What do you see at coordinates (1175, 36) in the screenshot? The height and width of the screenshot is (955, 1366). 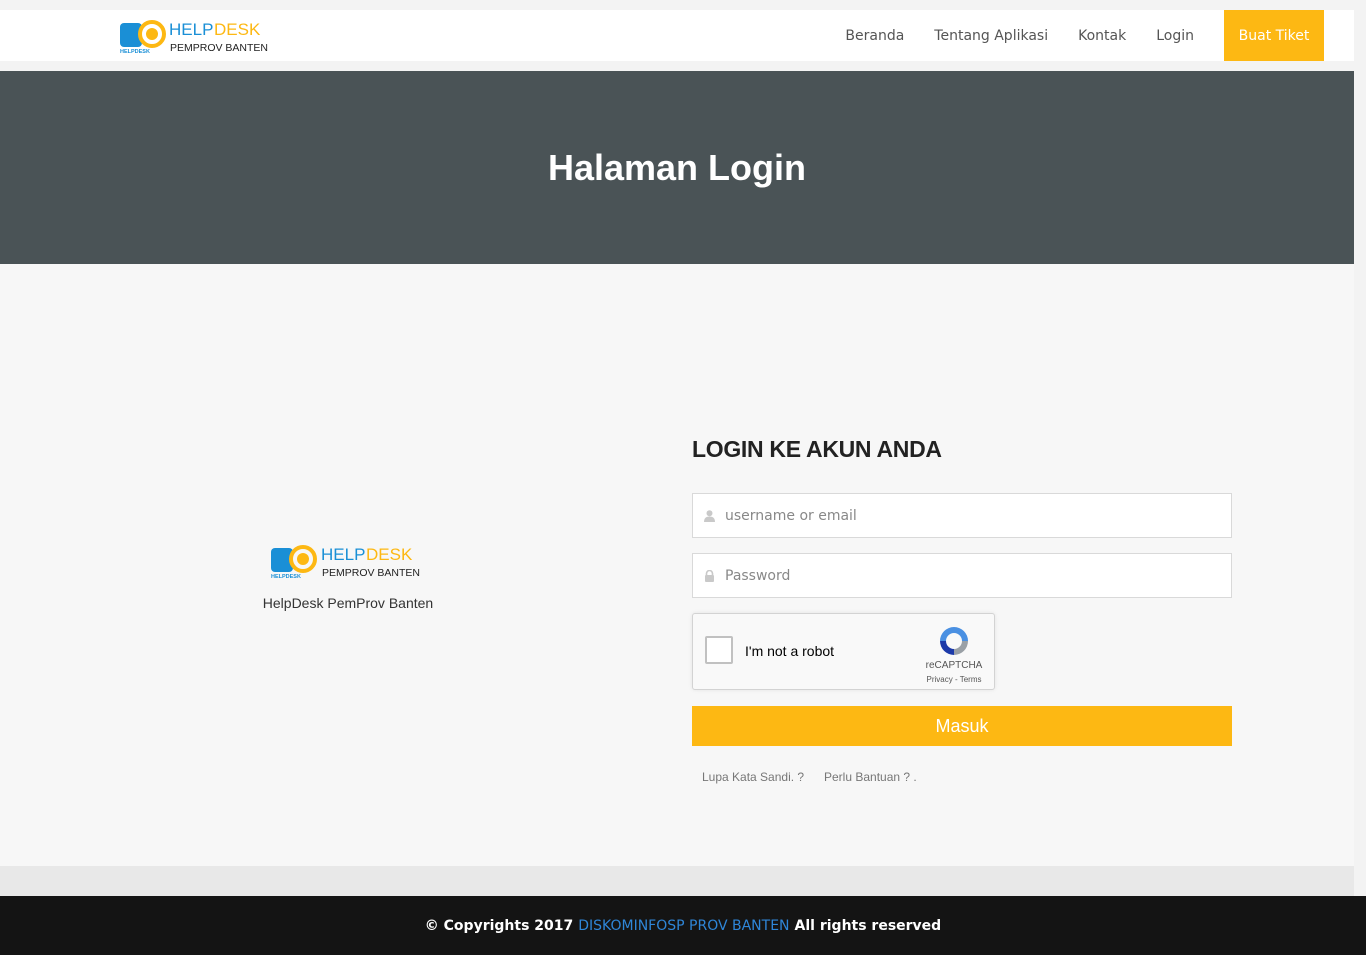 I see `nav-link-login: Login` at bounding box center [1175, 36].